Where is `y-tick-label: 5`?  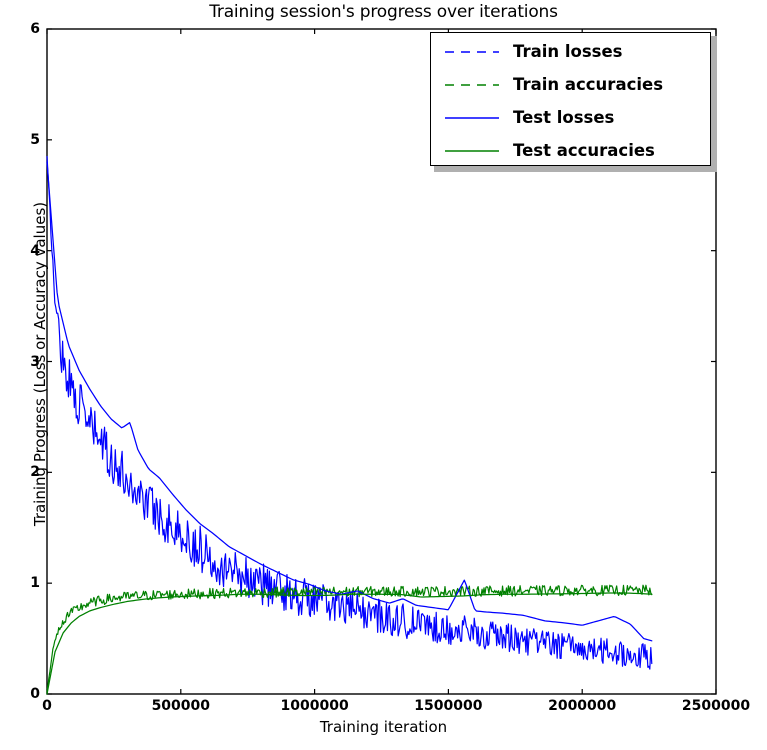
y-tick-label: 5 is located at coordinates (35, 139).